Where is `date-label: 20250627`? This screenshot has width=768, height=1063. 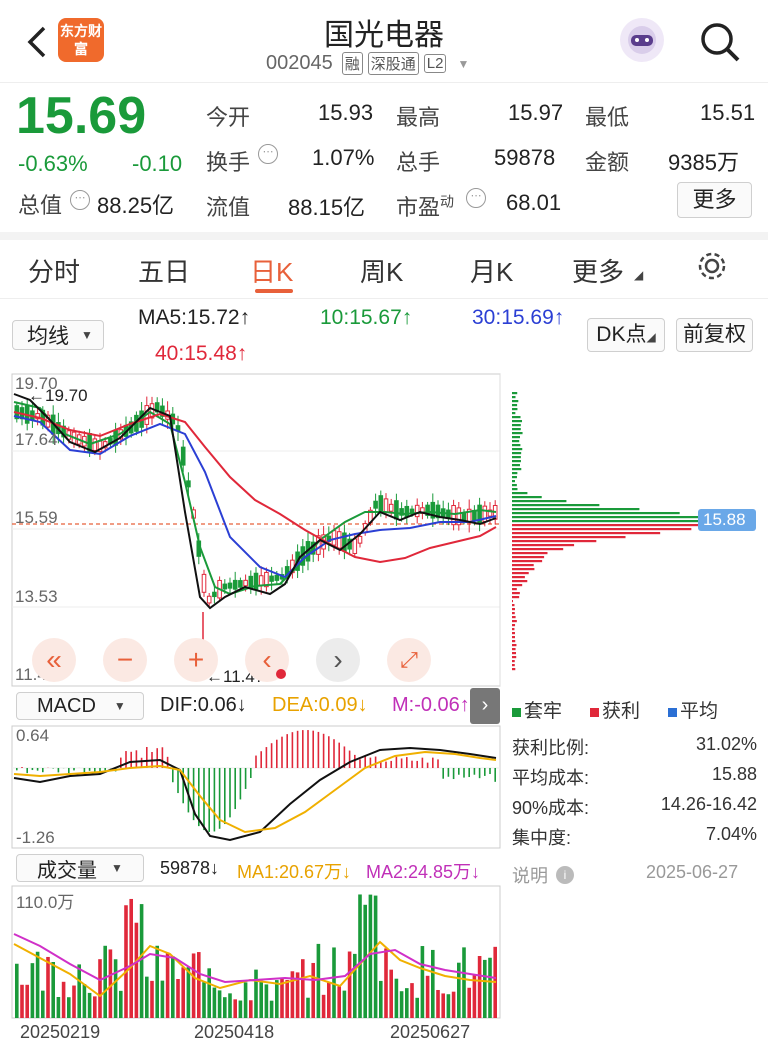 date-label: 20250627 is located at coordinates (430, 1032).